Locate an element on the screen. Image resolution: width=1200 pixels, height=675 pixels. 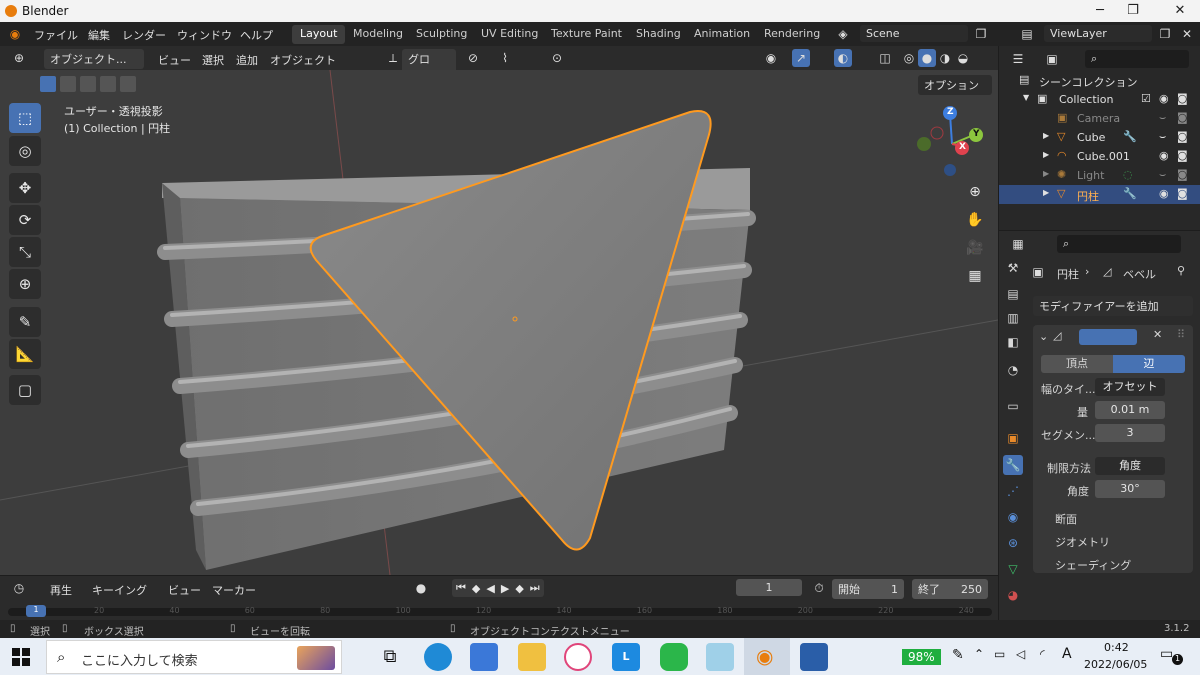
section-profile: 断面 is located at coordinates (1066, 519).